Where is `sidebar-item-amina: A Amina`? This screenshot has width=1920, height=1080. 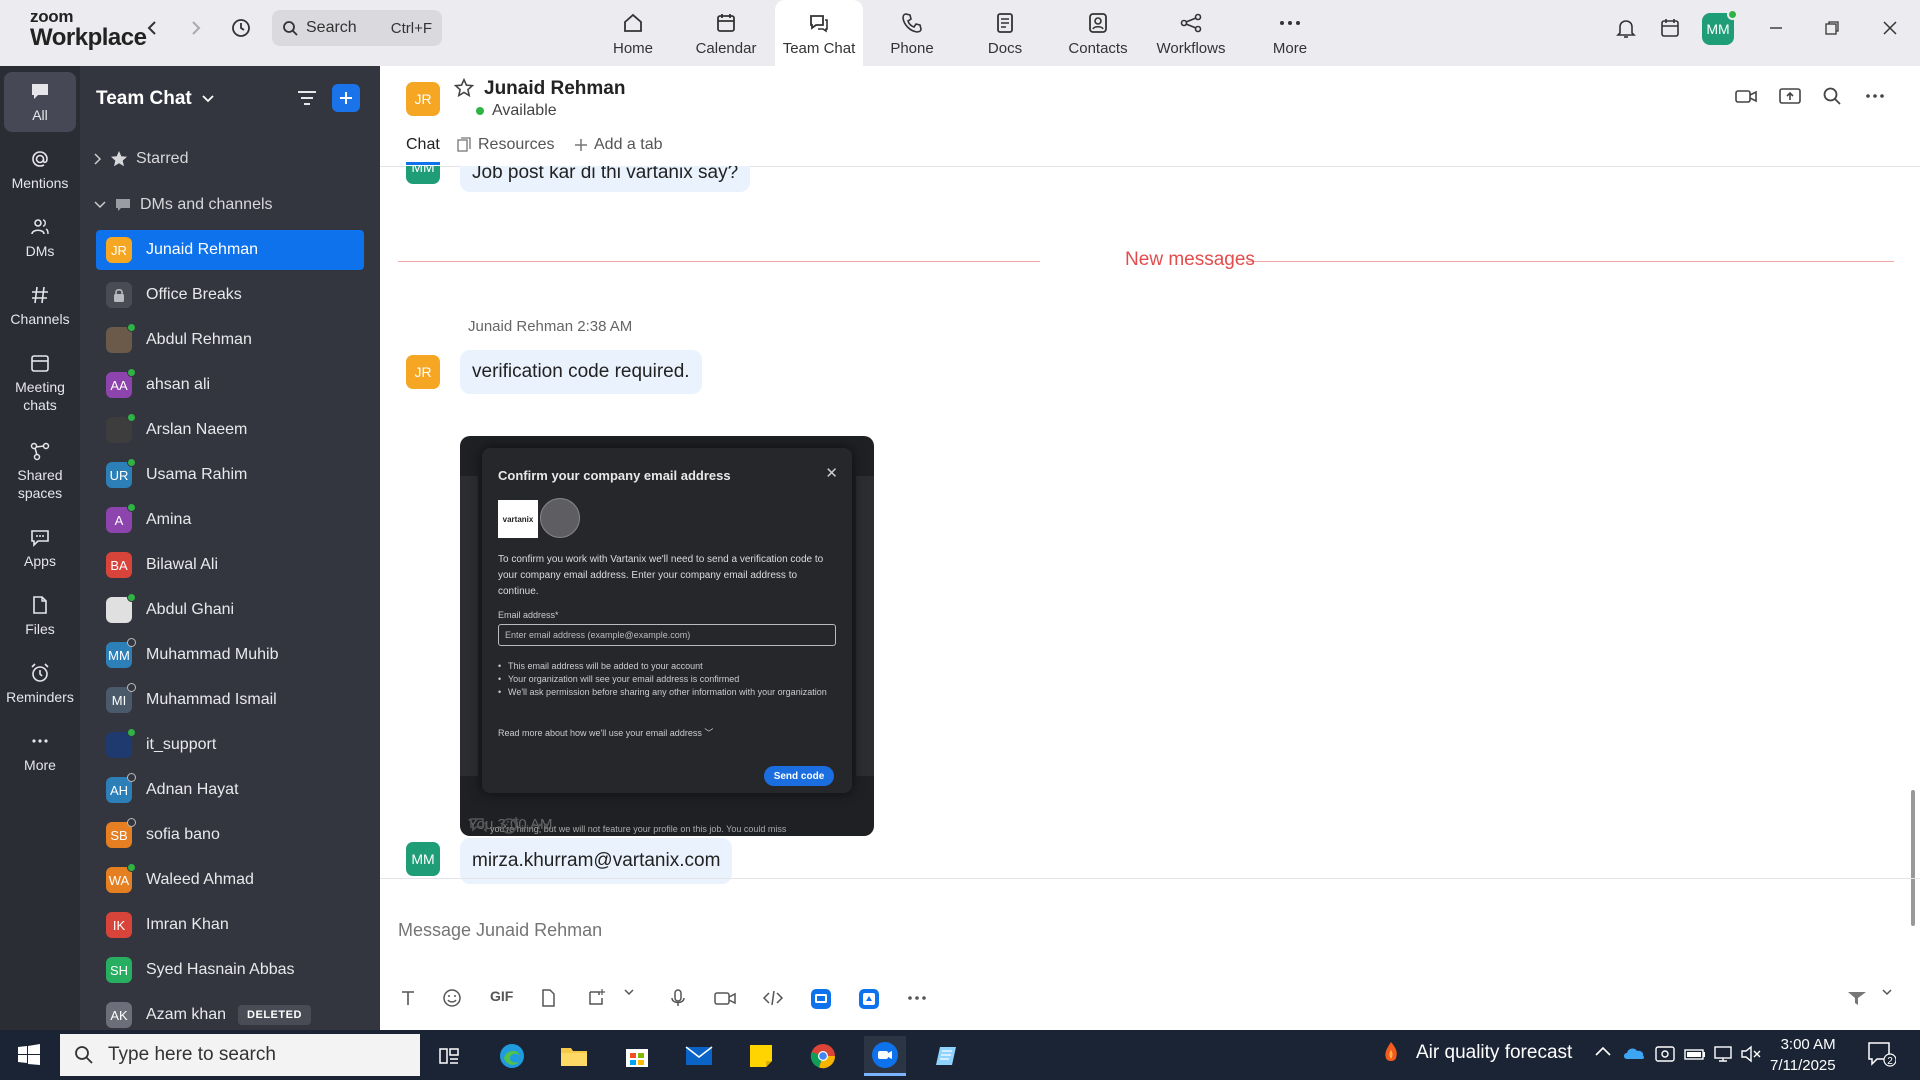 sidebar-item-amina: A Amina is located at coordinates (230, 520).